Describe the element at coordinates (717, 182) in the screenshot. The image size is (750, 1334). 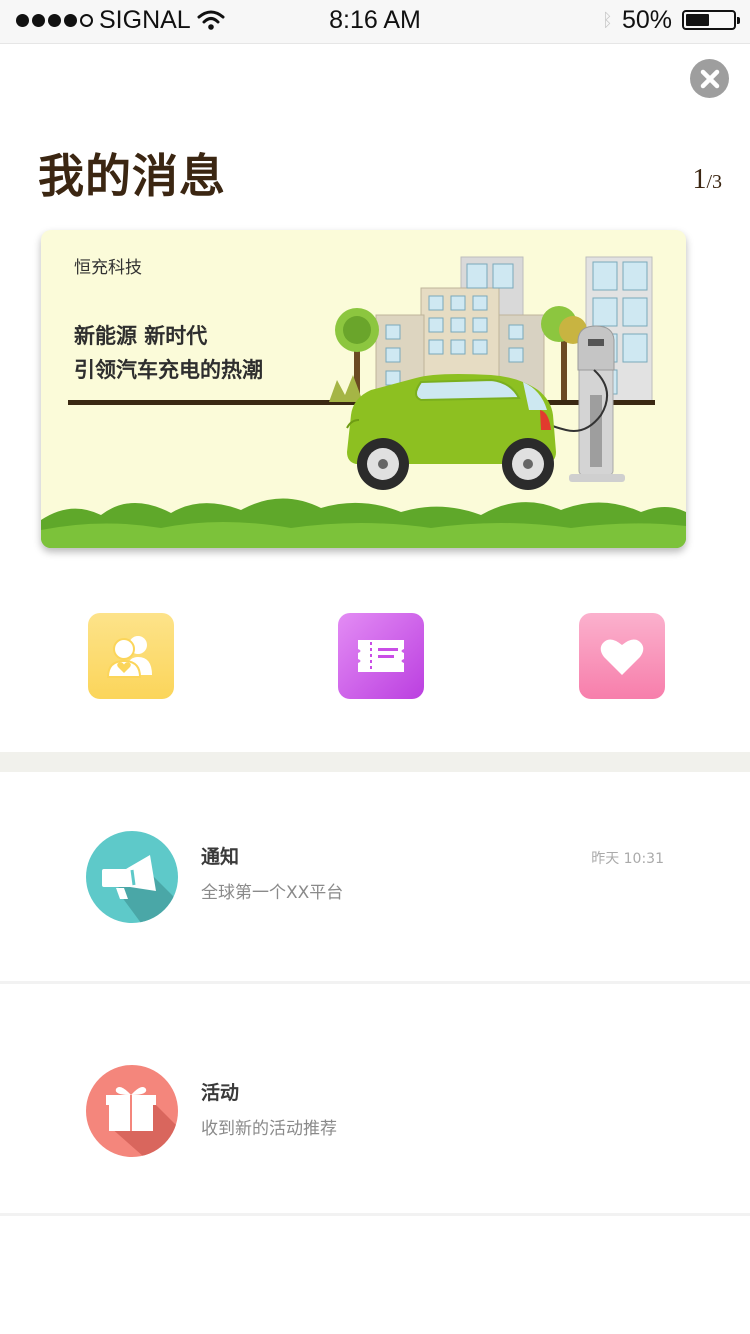
I see `page-total: 3` at that location.